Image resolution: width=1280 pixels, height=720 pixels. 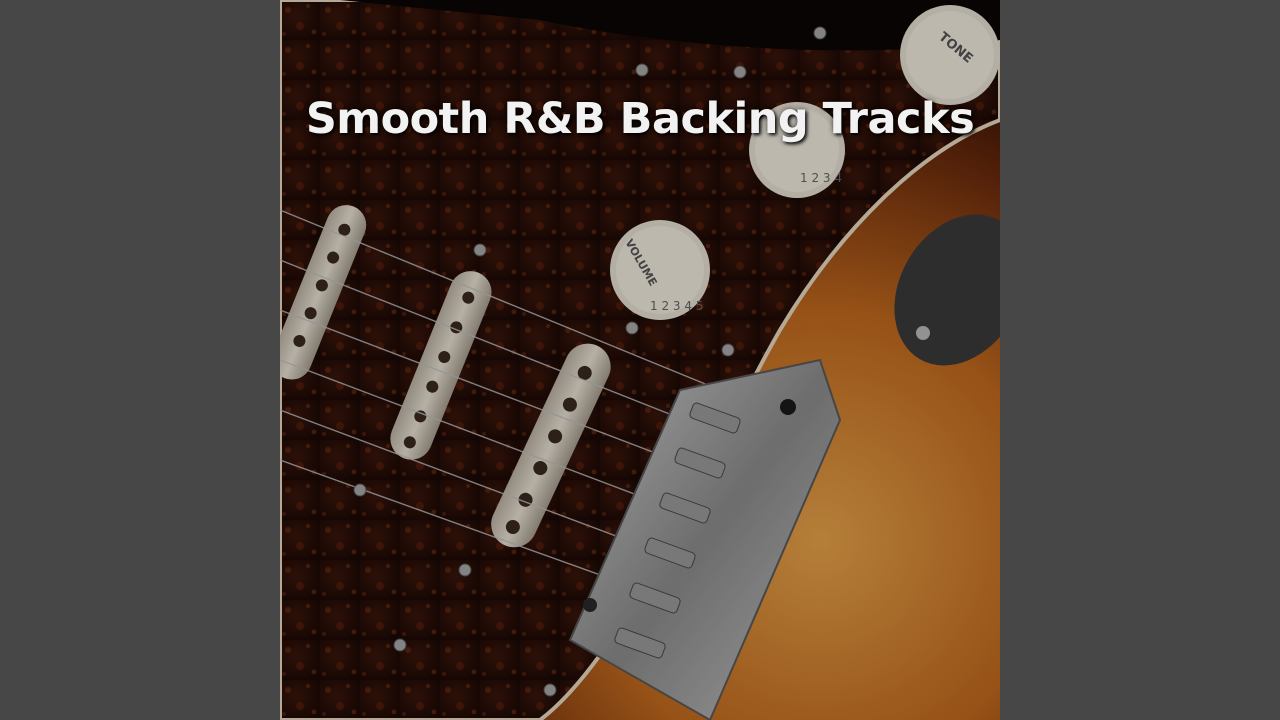 What do you see at coordinates (660, 270) in the screenshot?
I see `volume-knob: VOLUME 1 2 3 4 5` at bounding box center [660, 270].